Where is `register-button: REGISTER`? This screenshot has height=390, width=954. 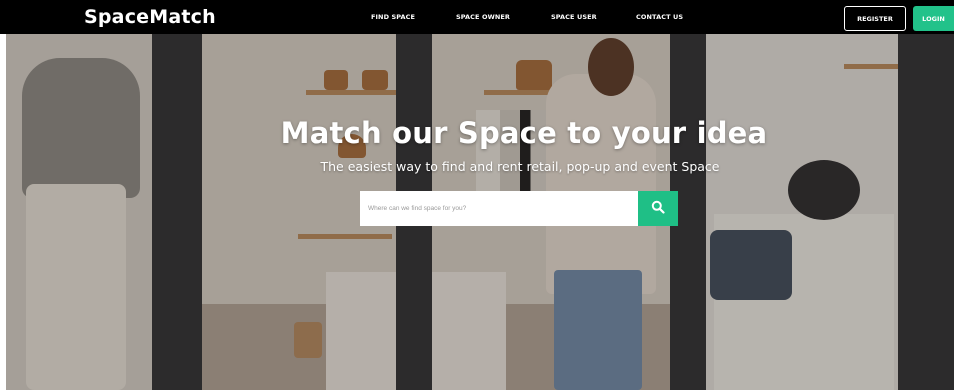
register-button: REGISTER is located at coordinates (875, 18).